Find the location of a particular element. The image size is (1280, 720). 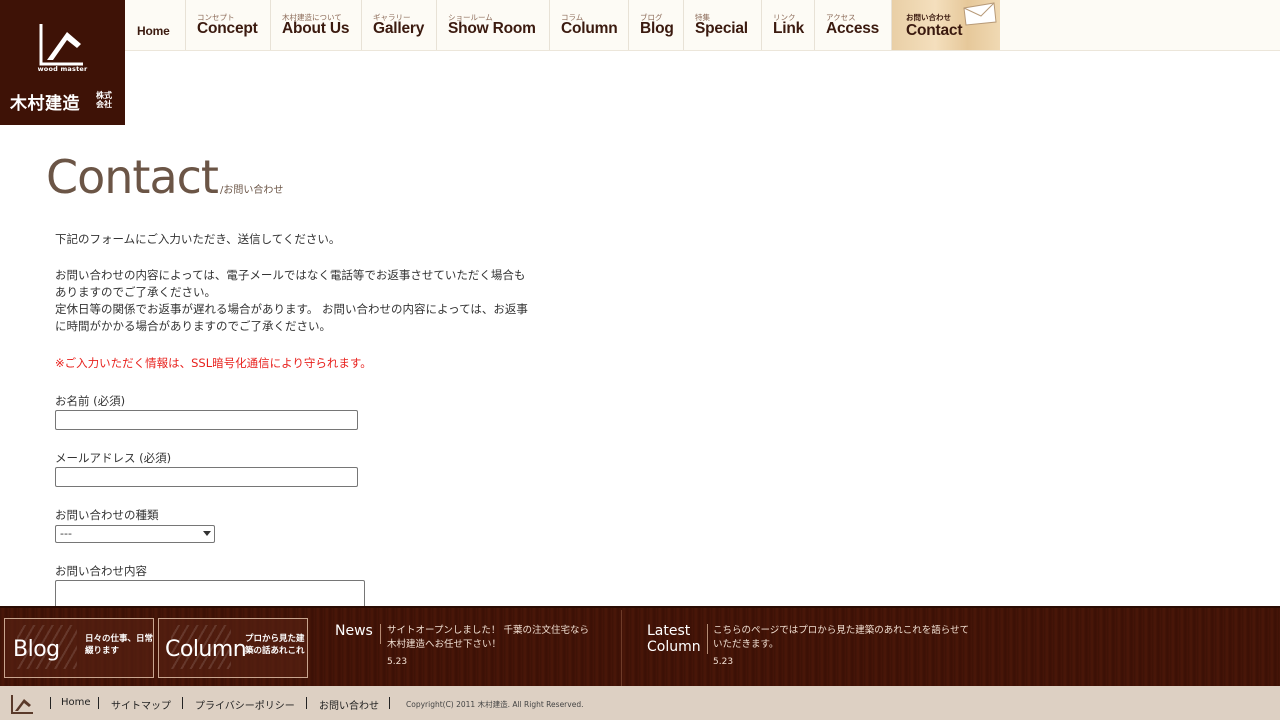

intro-text: 下記のフォームにご入力いただき、送信してください。 is located at coordinates (198, 239).